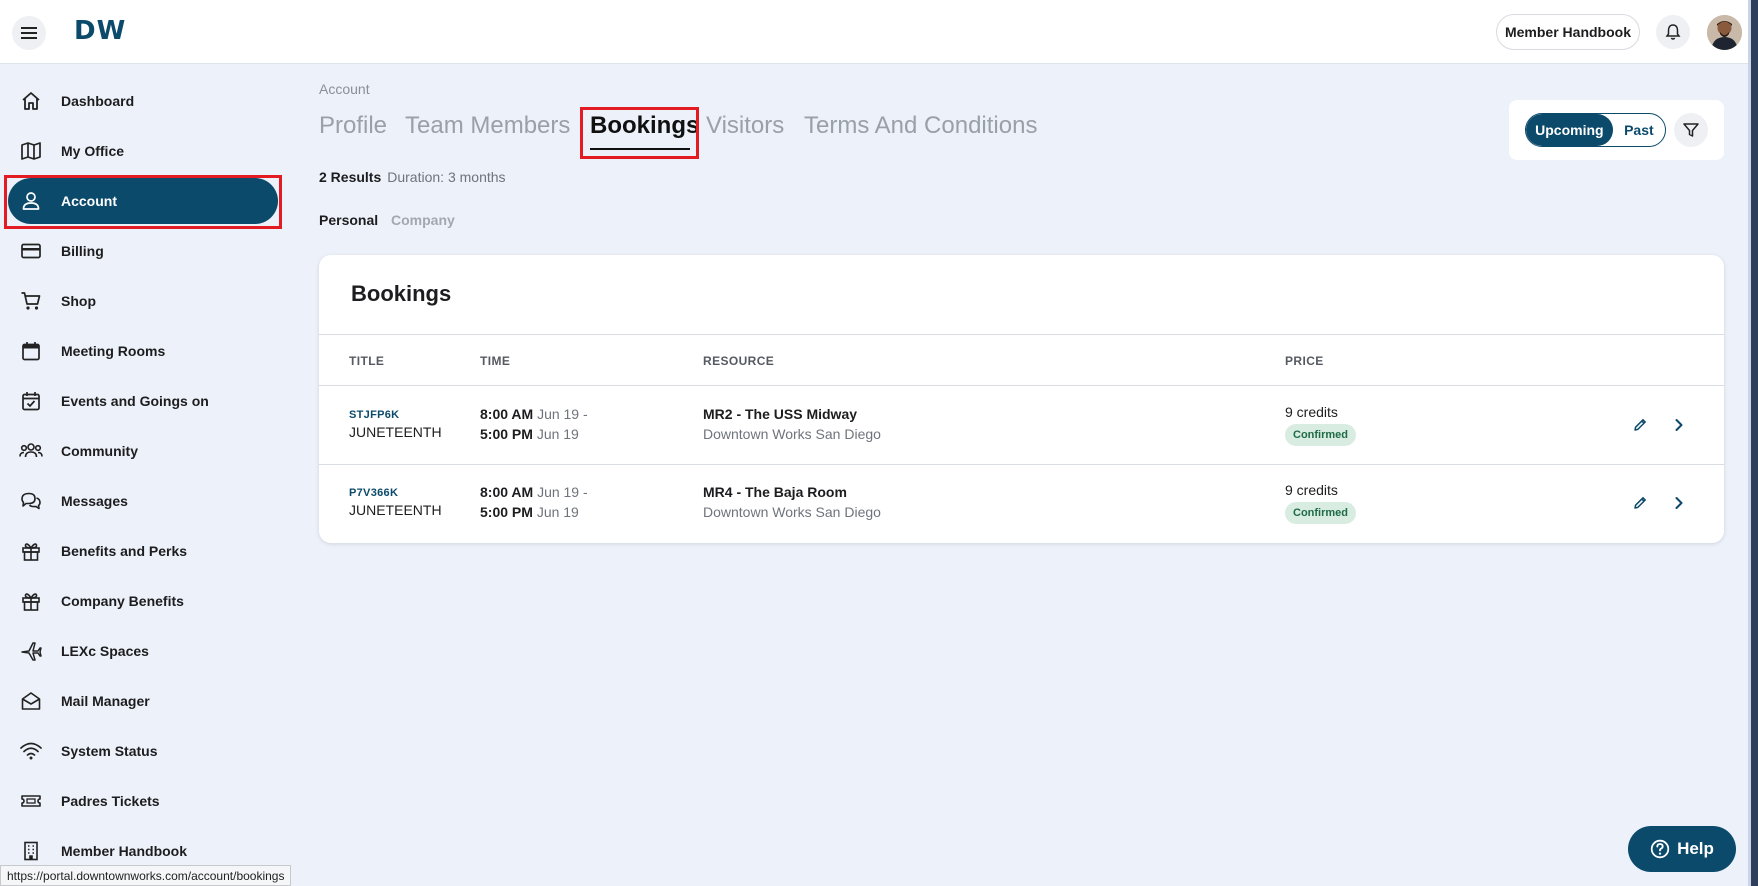  Describe the element at coordinates (31, 651) in the screenshot. I see `plane-icon` at that location.